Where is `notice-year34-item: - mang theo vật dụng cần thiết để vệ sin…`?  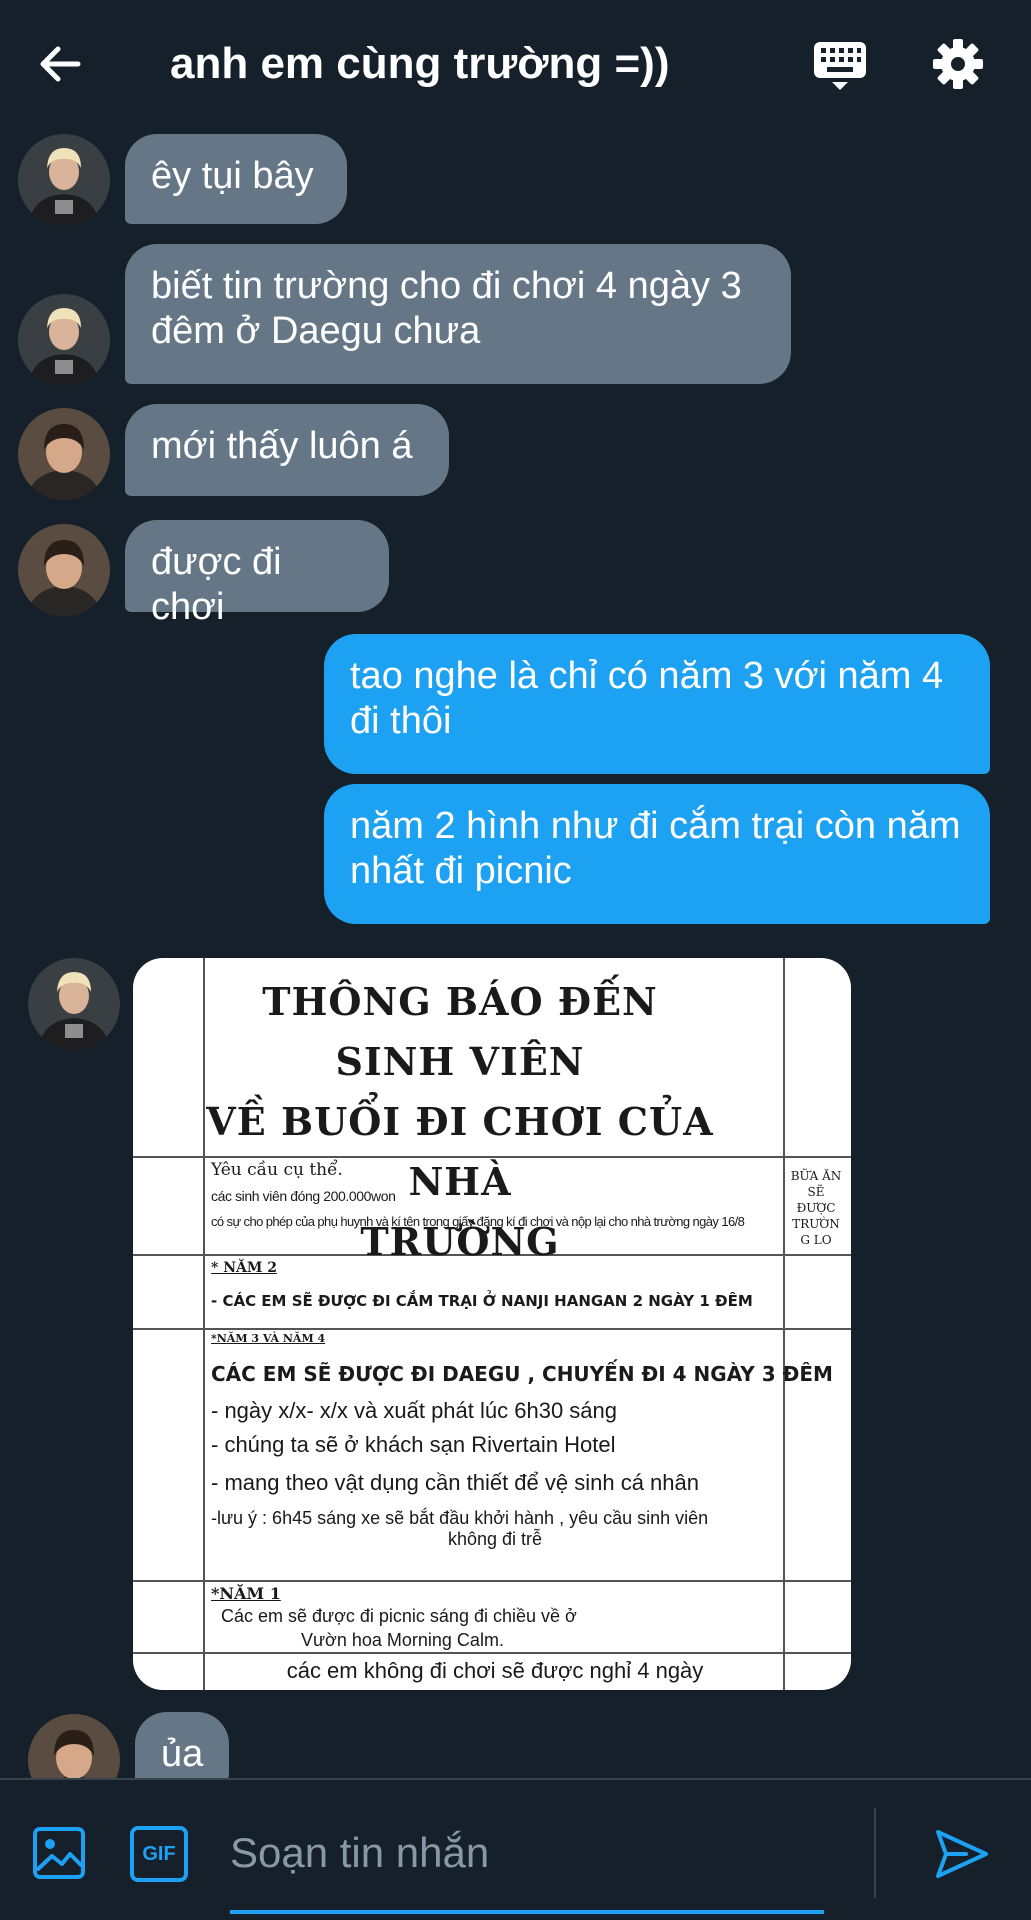
notice-year34-item: - mang theo vật dụng cần thiết để vệ sin… is located at coordinates (455, 1482).